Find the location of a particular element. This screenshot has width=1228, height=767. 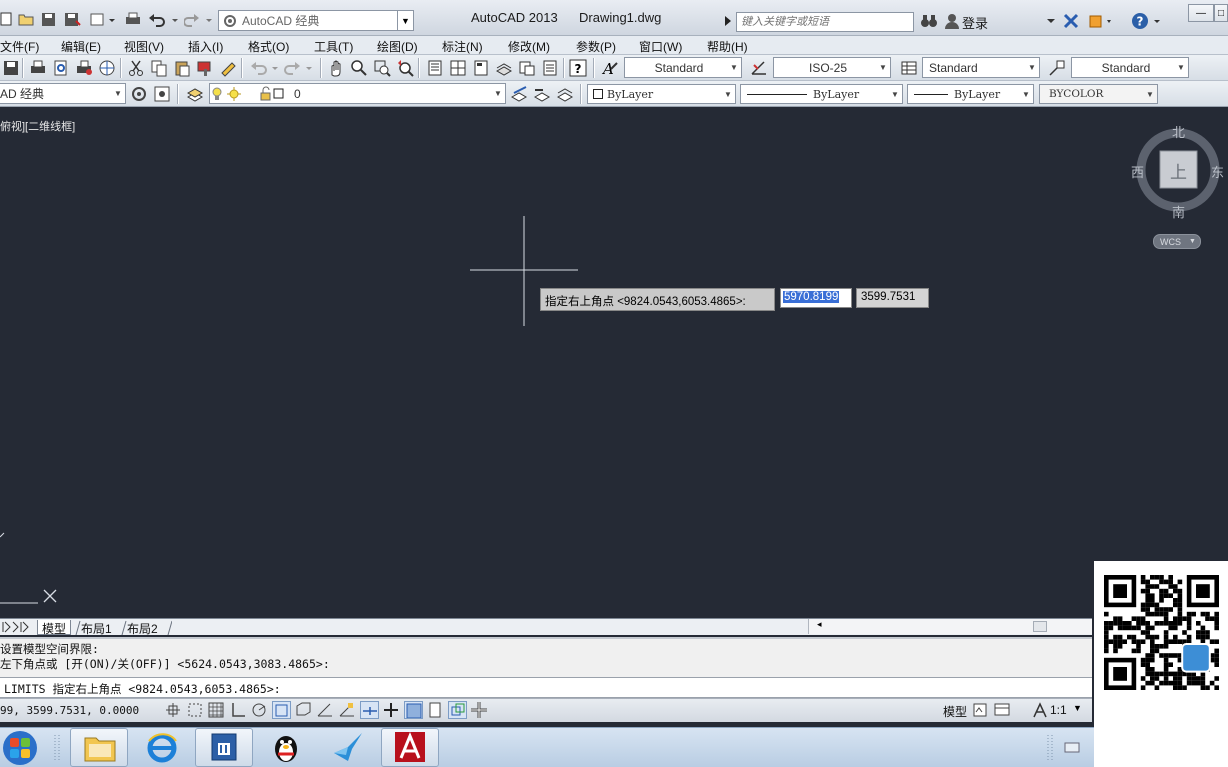

save-as-icon is located at coordinates (72, 19).